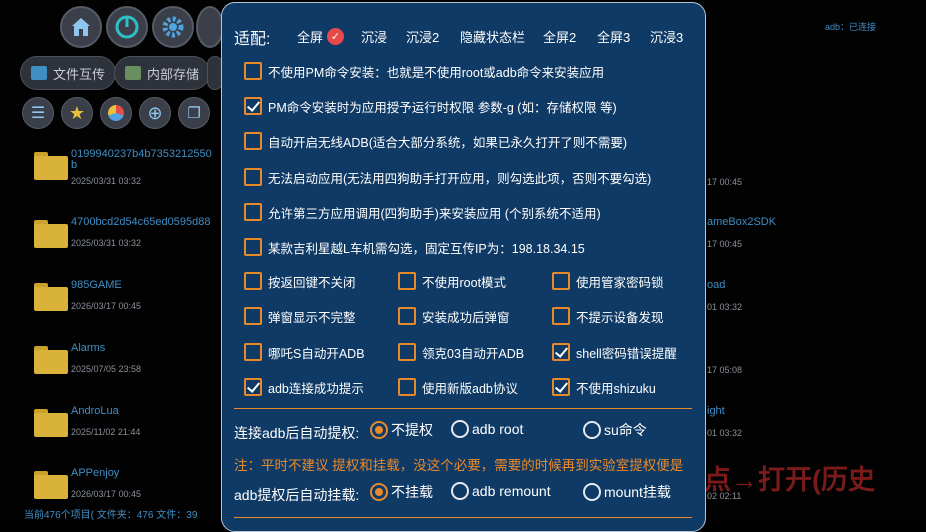 The image size is (926, 532). What do you see at coordinates (194, 113) in the screenshot?
I see `copy-button: ❐` at bounding box center [194, 113].